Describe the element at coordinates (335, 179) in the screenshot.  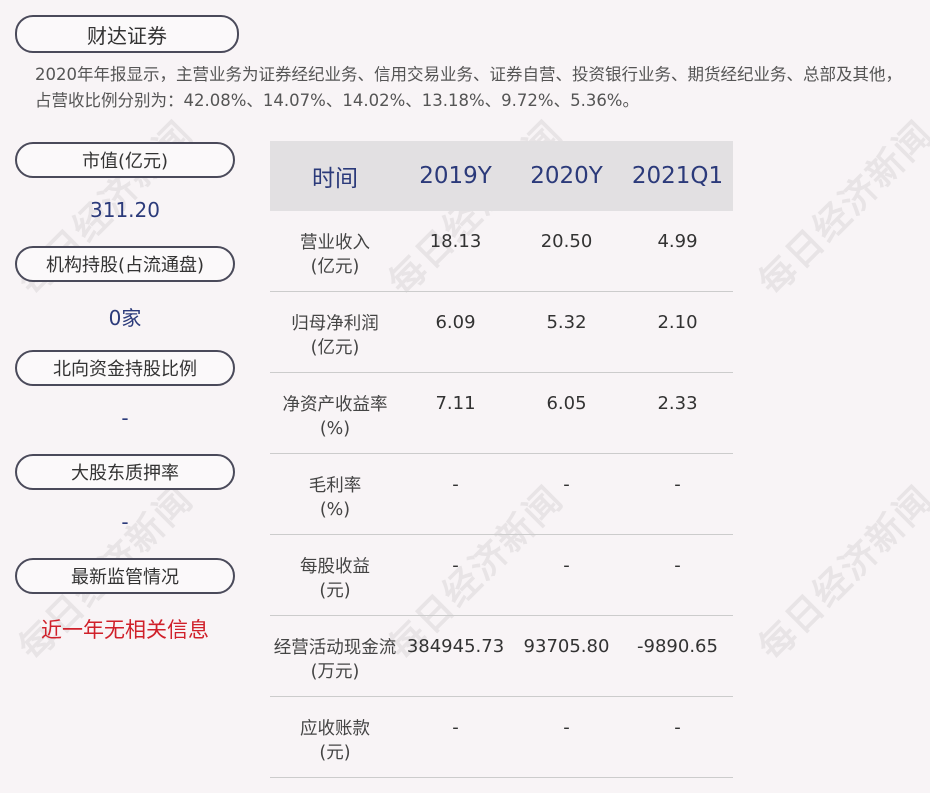
I see `header-cell: 时间` at that location.